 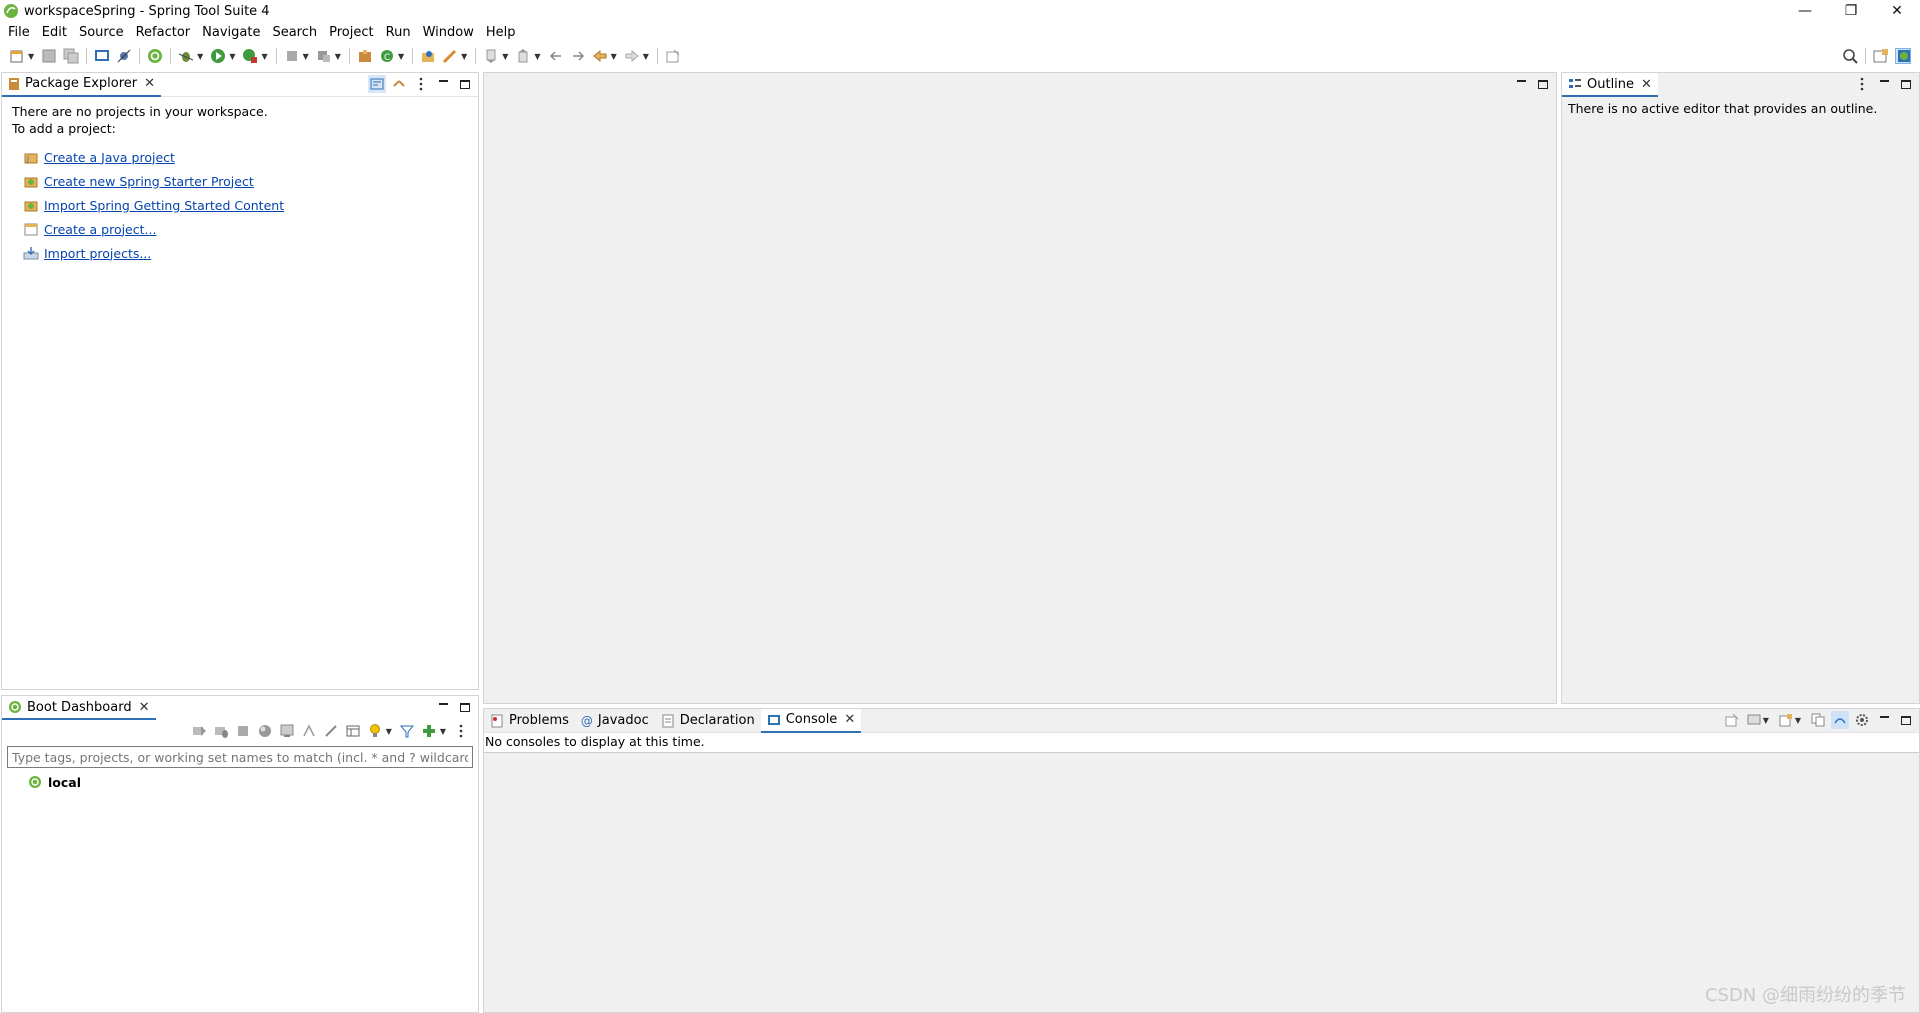 I want to click on new-java-package-icon, so click(x=365, y=56).